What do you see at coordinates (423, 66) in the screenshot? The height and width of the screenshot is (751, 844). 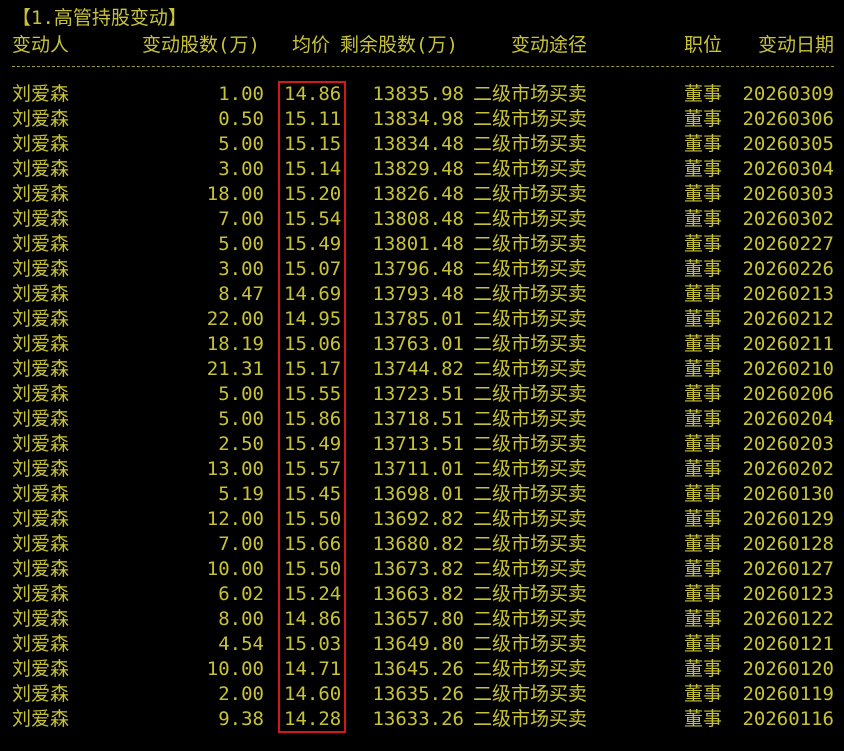 I see `header-separator` at bounding box center [423, 66].